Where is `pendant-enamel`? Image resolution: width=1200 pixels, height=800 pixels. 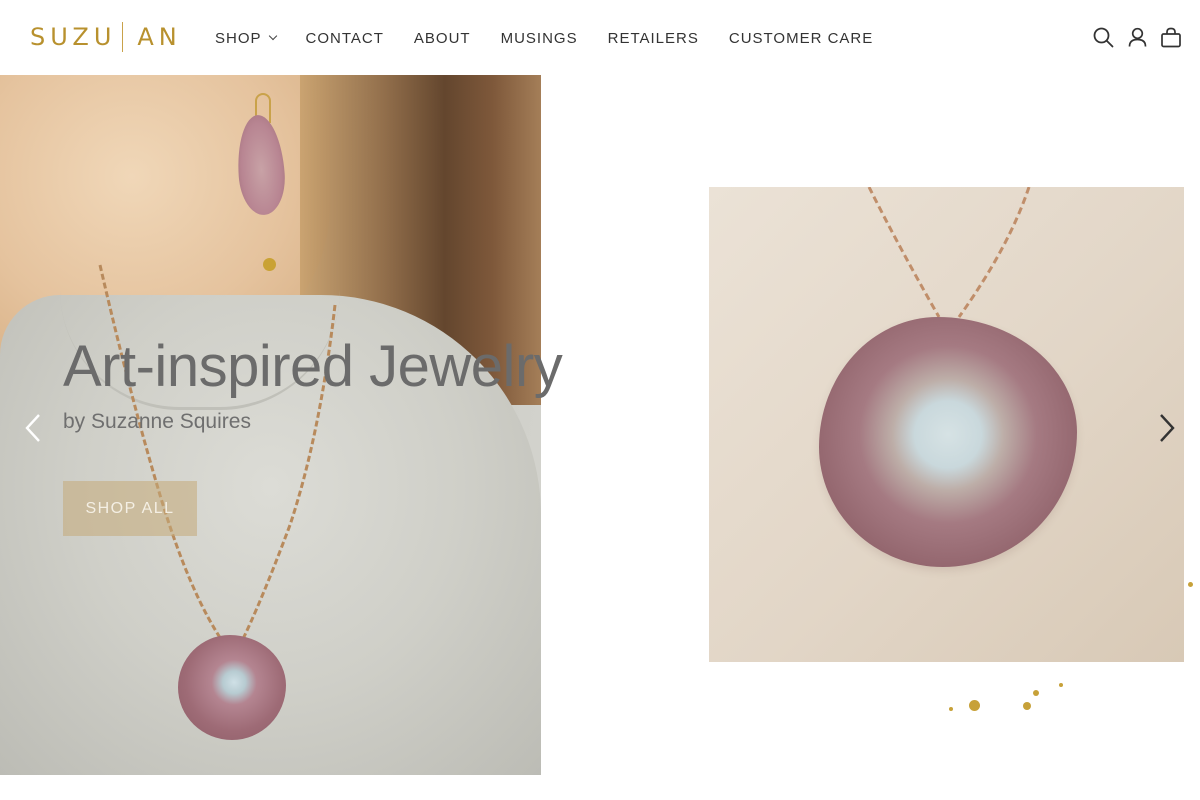 pendant-enamel is located at coordinates (948, 442).